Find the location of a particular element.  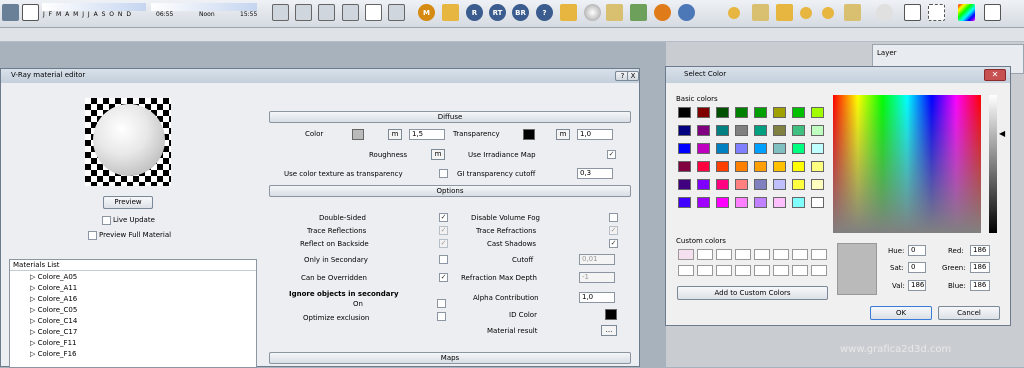

color-map-button: m is located at coordinates (395, 134).